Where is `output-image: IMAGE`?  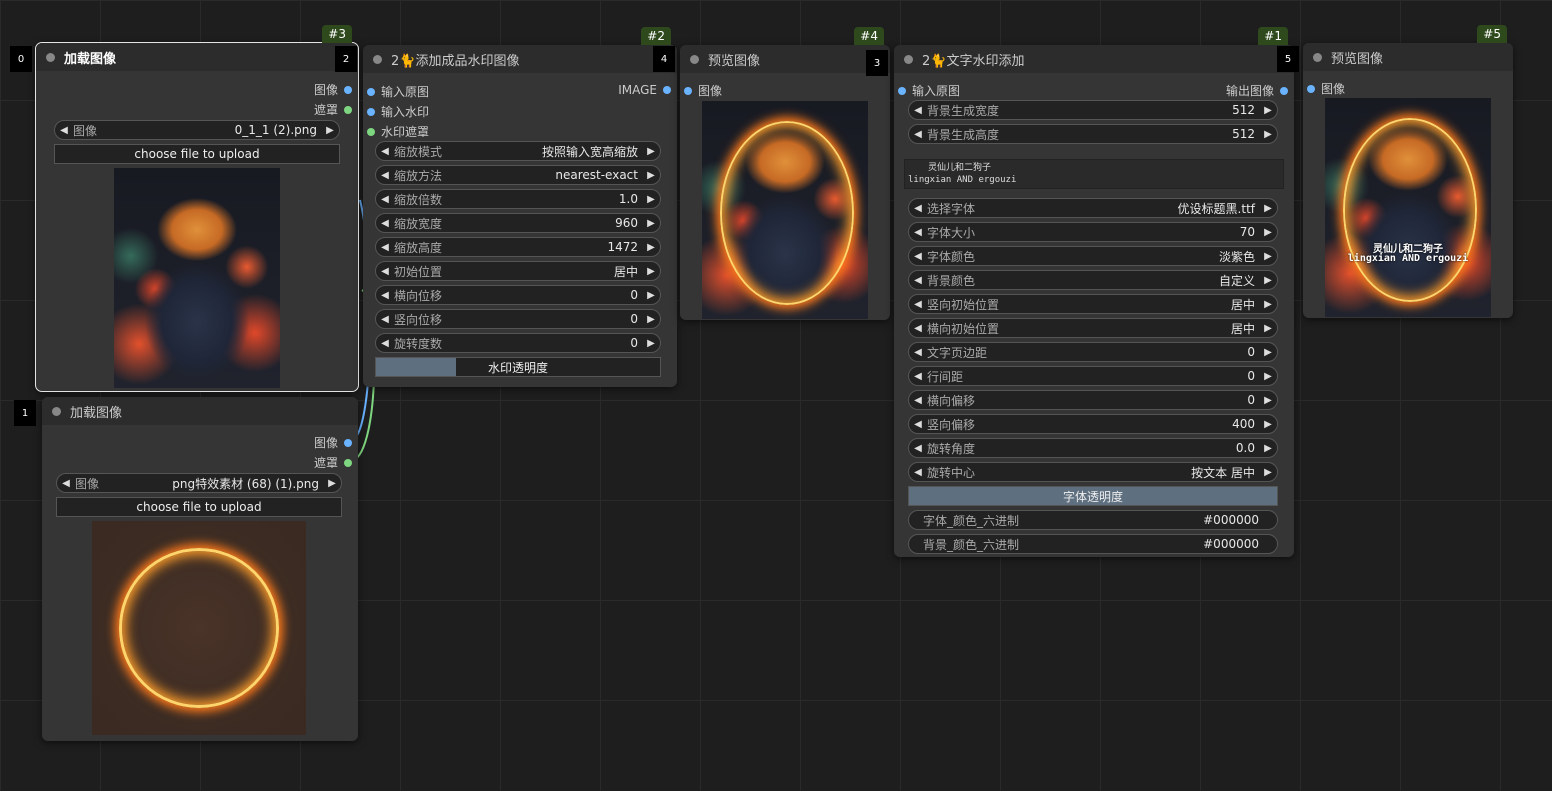 output-image: IMAGE is located at coordinates (644, 90).